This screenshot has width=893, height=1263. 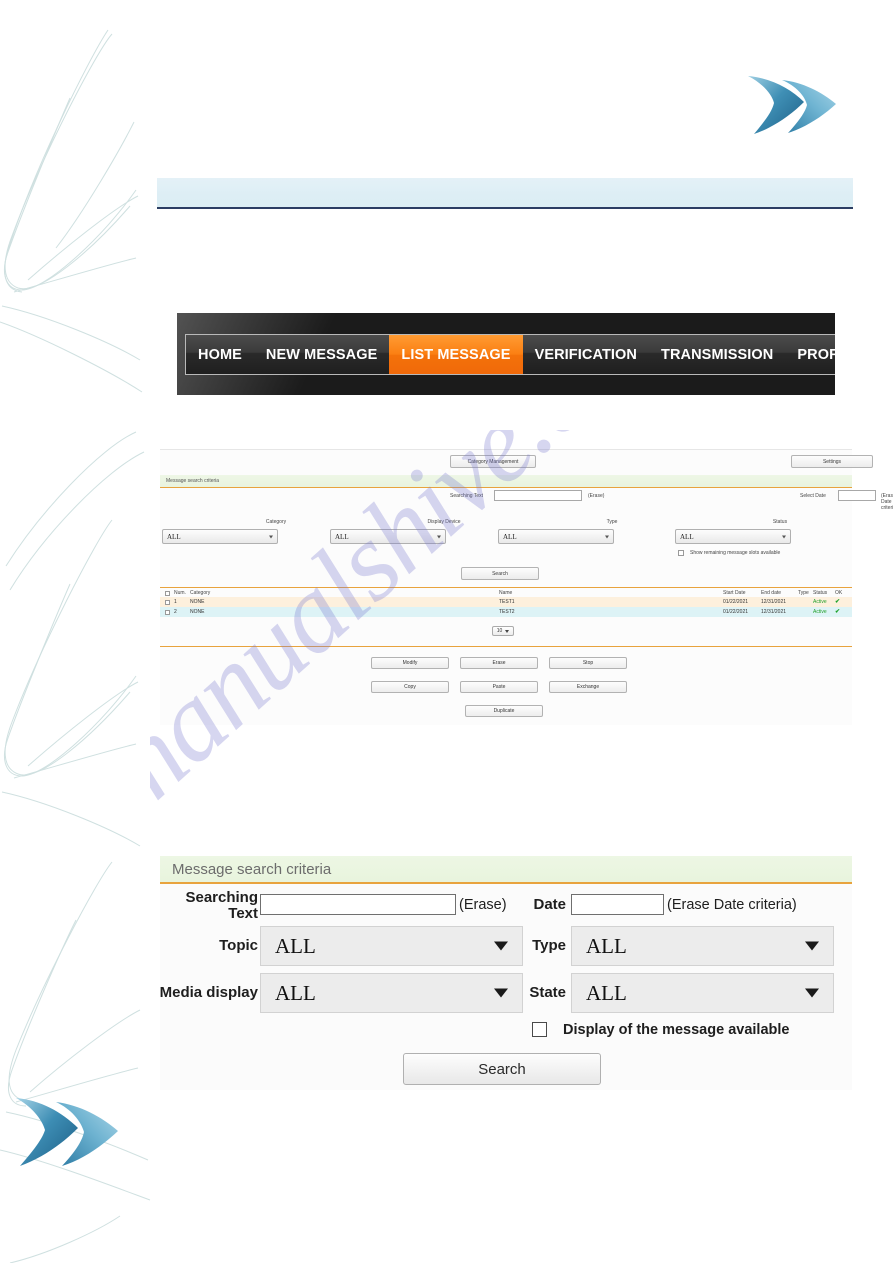 What do you see at coordinates (410, 663) in the screenshot?
I see `modify-button: Modify` at bounding box center [410, 663].